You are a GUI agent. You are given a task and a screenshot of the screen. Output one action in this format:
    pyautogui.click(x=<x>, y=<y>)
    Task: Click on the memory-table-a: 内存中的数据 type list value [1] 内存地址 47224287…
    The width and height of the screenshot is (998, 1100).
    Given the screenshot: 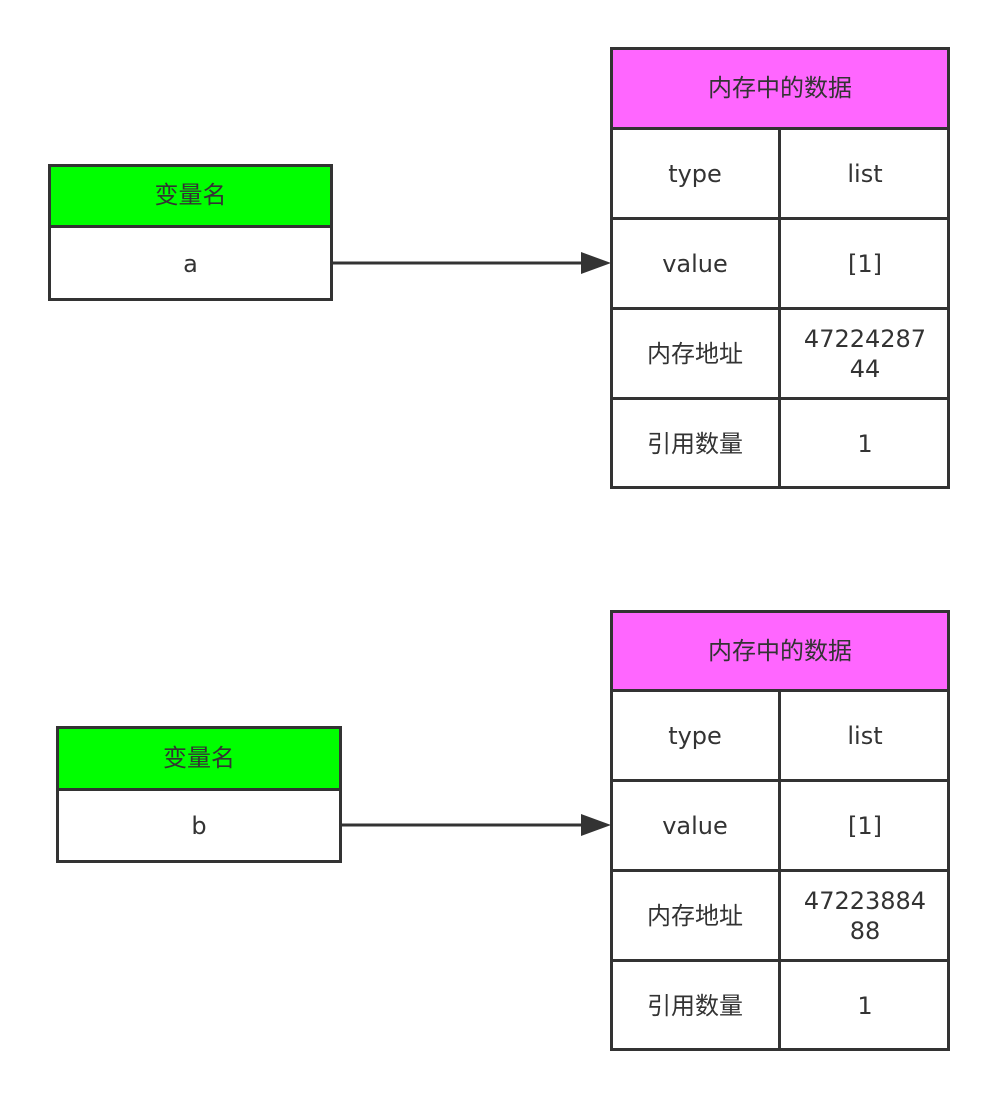 What is the action you would take?
    pyautogui.click(x=780, y=268)
    